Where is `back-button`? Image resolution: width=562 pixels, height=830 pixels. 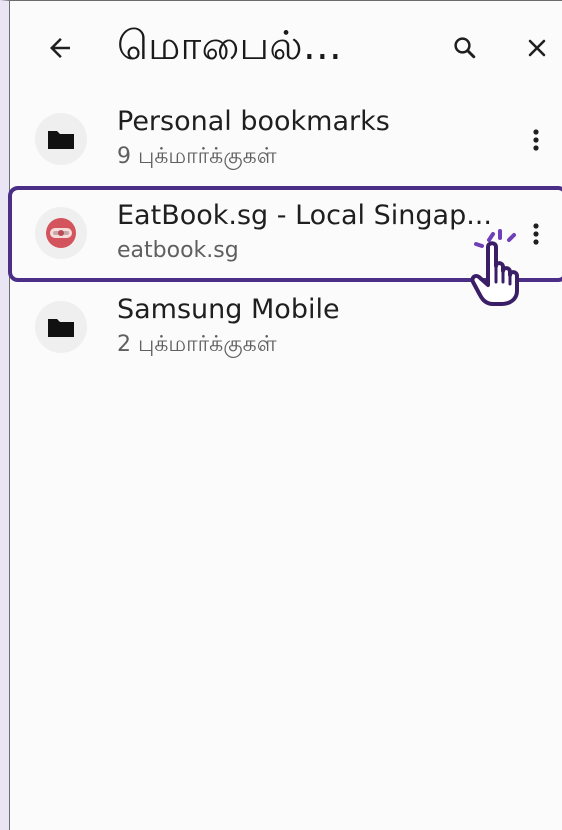
back-button is located at coordinates (60, 48).